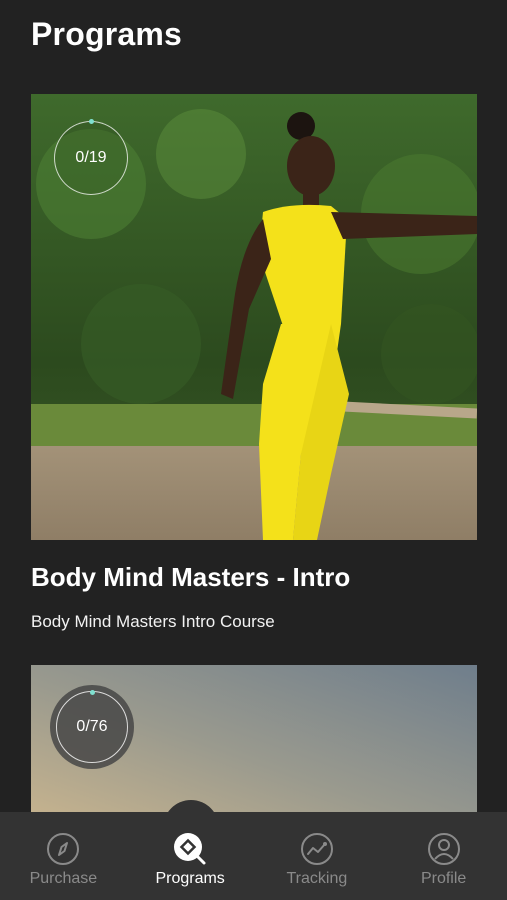  I want to click on nav-label-purchase: Purchase, so click(63, 878).